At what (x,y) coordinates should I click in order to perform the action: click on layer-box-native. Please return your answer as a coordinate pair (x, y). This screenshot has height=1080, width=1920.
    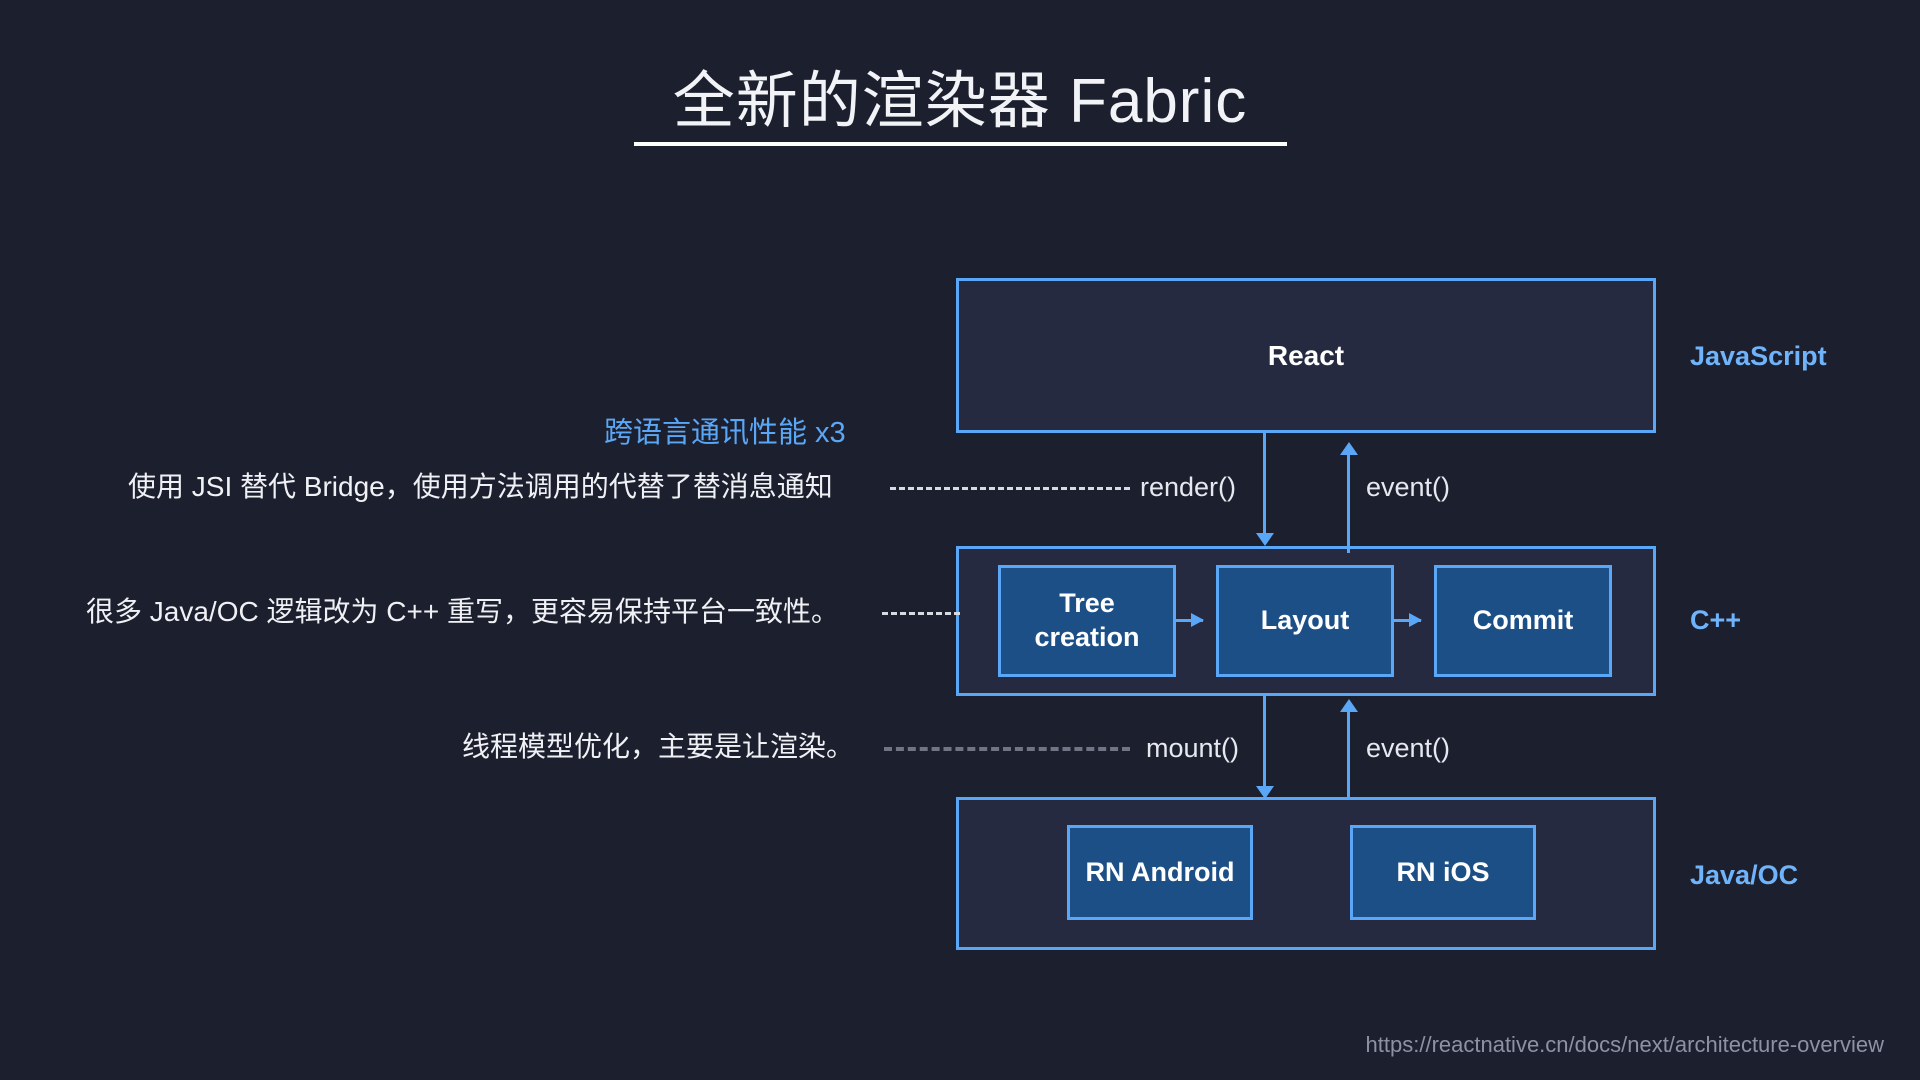
    Looking at the image, I should click on (1306, 873).